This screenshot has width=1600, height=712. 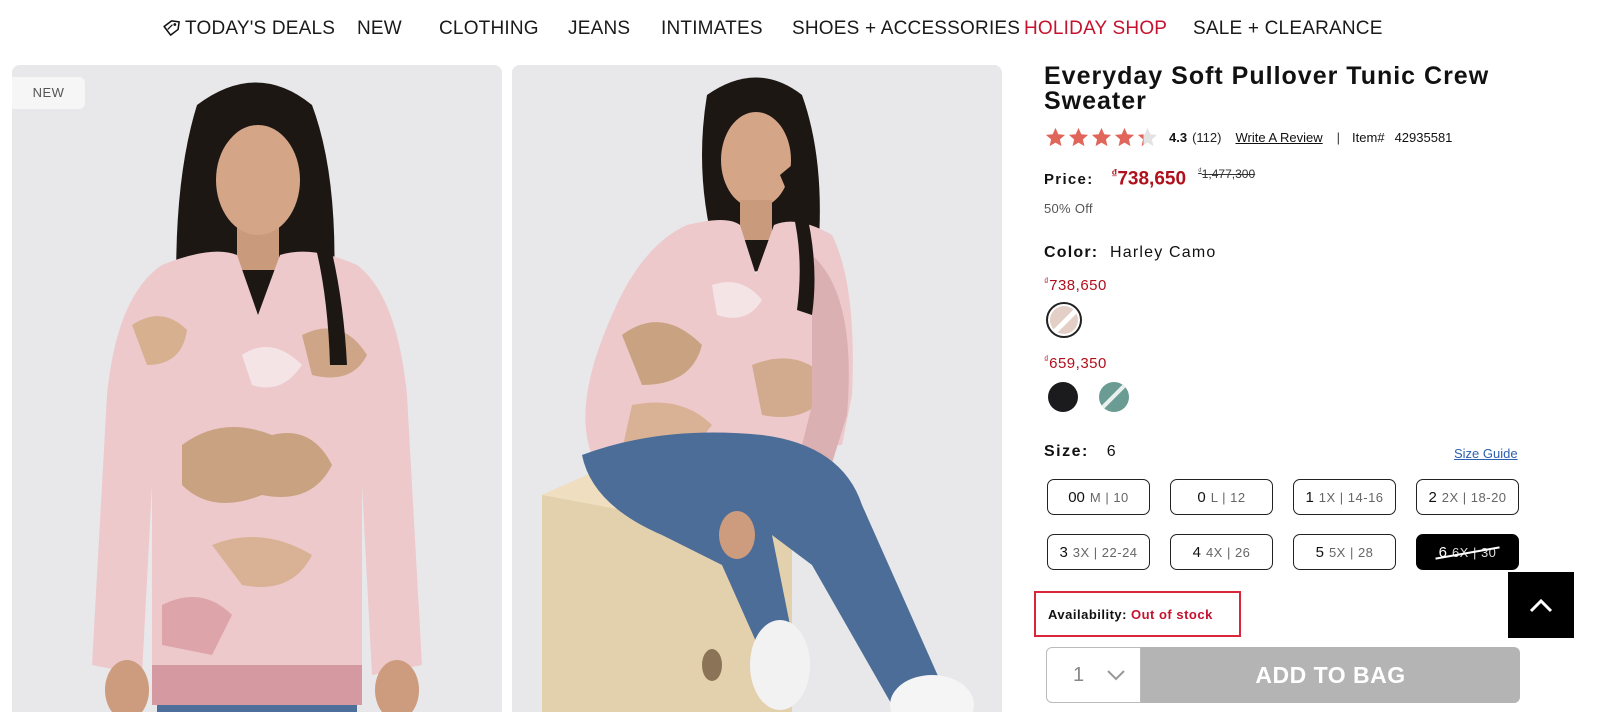 I want to click on size-option-1: 1 1X | 14-16, so click(x=1344, y=497).